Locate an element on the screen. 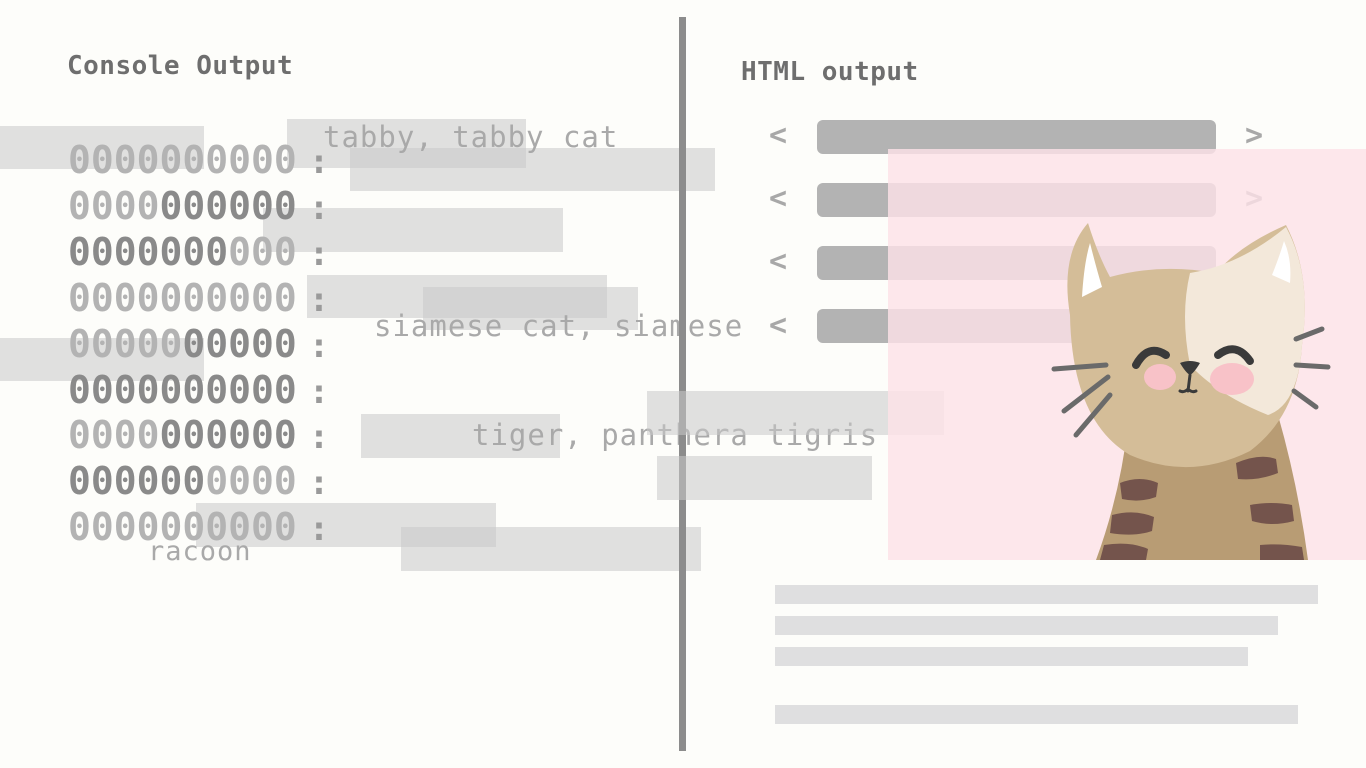 The image size is (1366, 768). label-tabby: tabby, tabby cat is located at coordinates (471, 137).